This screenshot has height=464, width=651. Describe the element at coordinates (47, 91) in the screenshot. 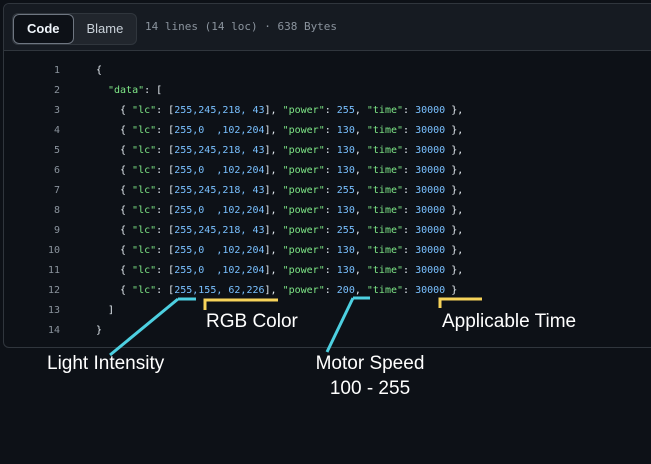

I see `line-number: 2` at that location.